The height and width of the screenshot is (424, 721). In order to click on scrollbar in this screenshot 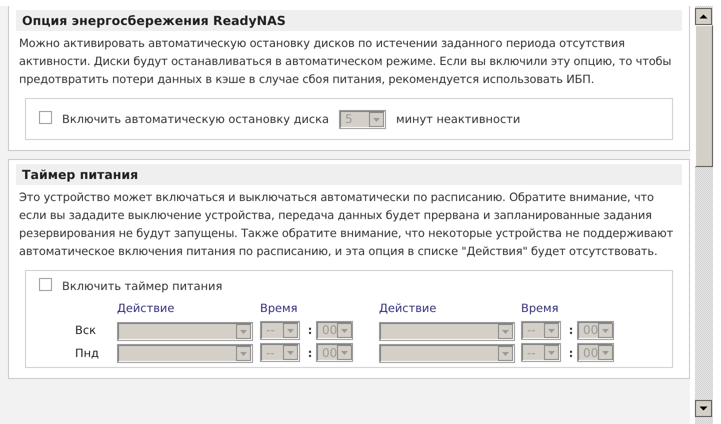, I will do `click(704, 215)`.